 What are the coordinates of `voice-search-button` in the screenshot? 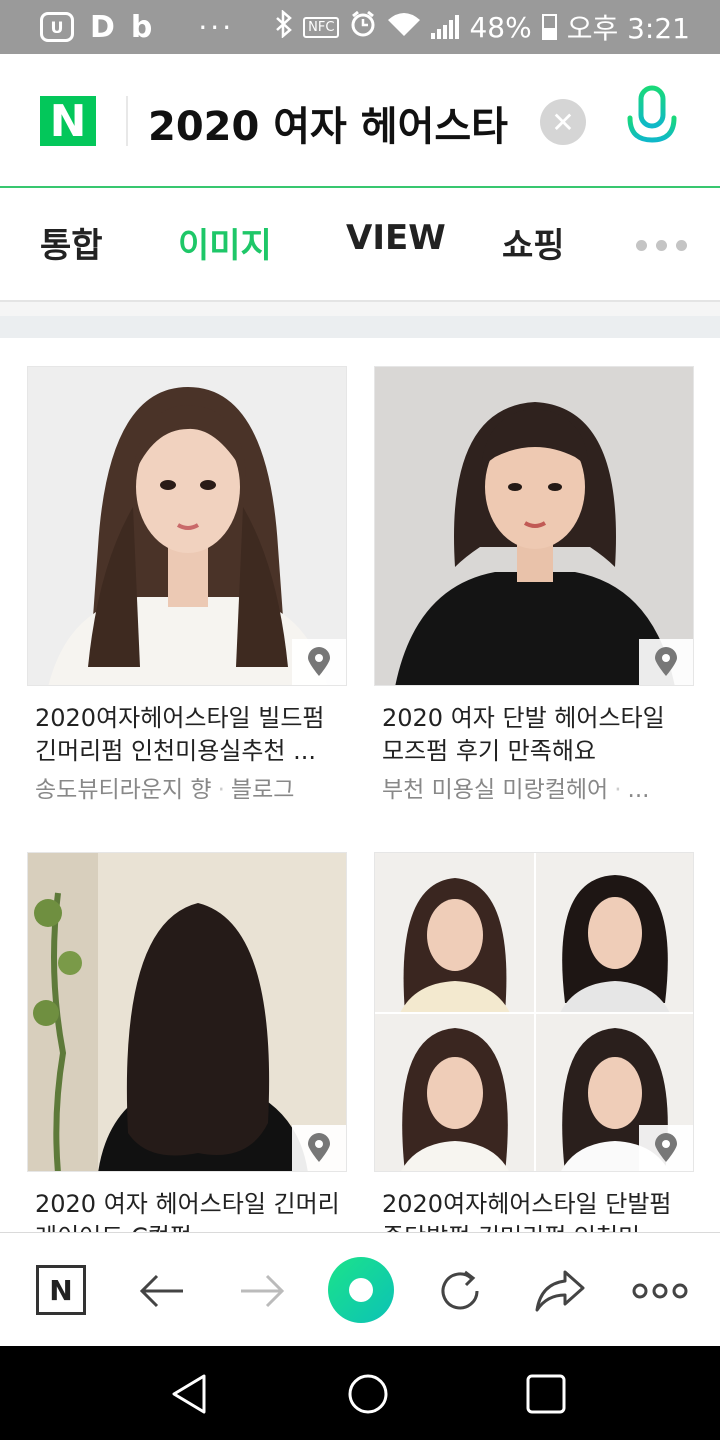 It's located at (652, 122).